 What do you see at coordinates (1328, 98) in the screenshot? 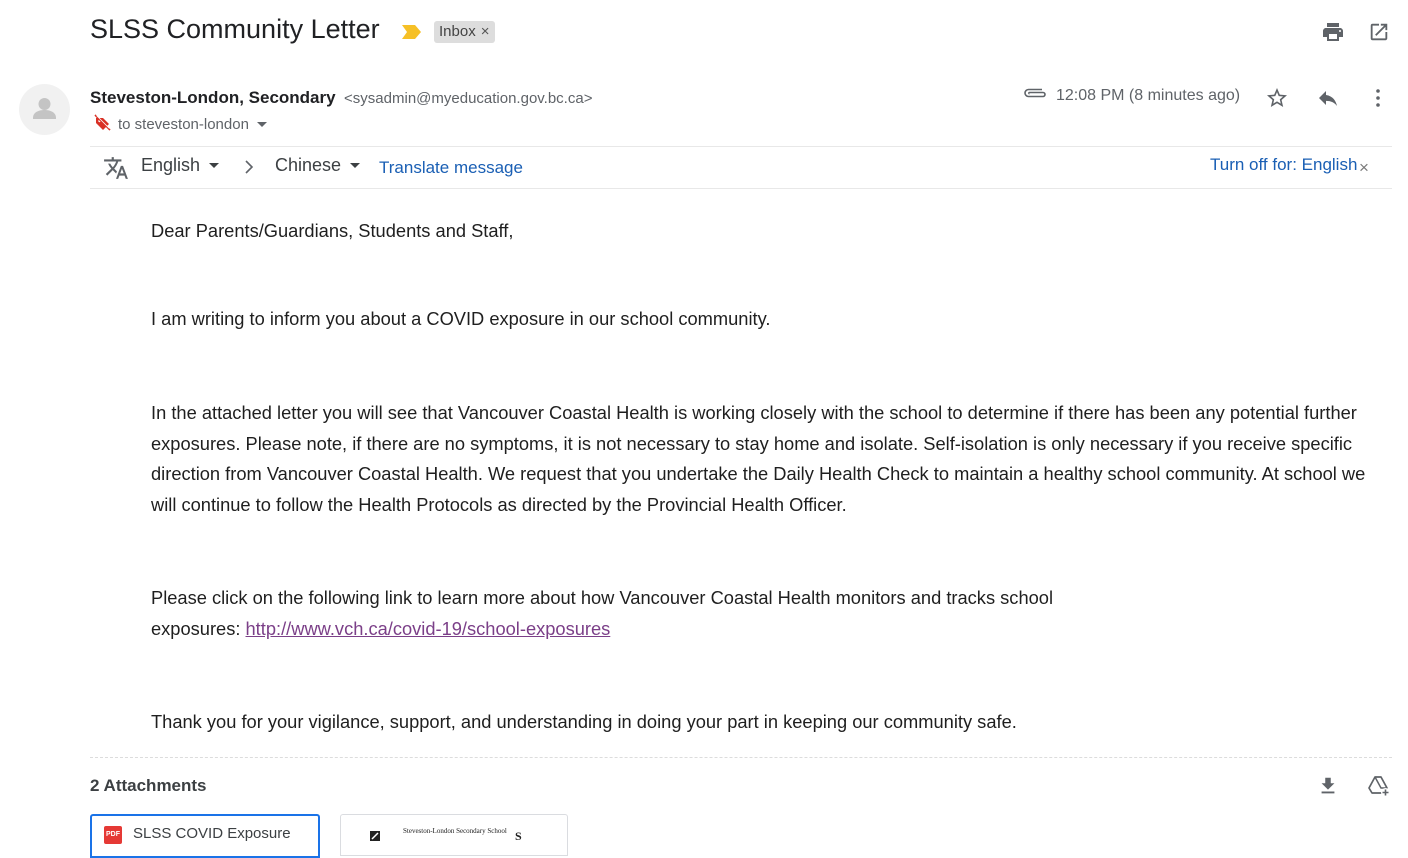
I see `reply-icon` at bounding box center [1328, 98].